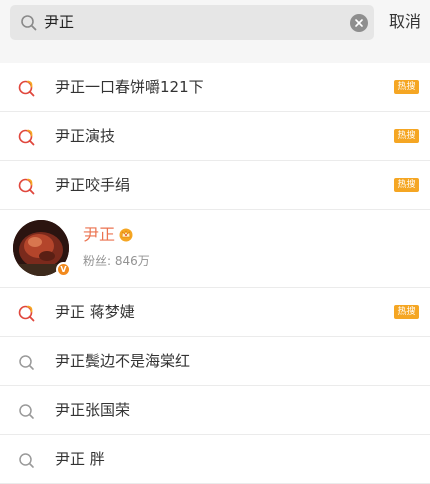 This screenshot has width=430, height=484. I want to click on close-icon, so click(359, 23).